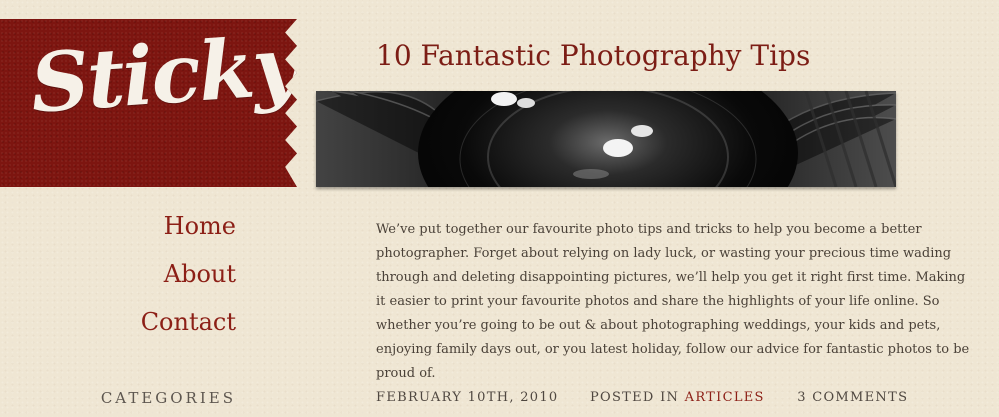 The height and width of the screenshot is (417, 999). I want to click on post-title-link: 10 Fantastic Photography Tips, so click(593, 56).